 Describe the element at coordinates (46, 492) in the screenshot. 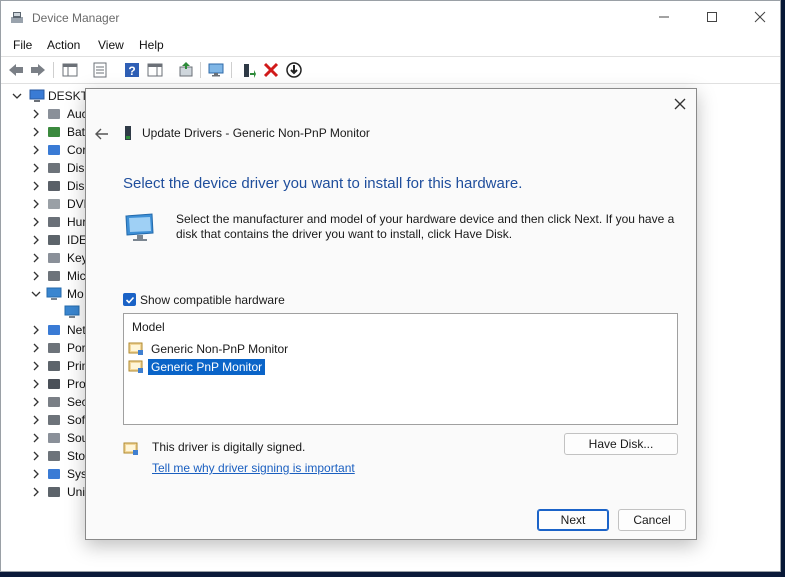

I see `tree-item: Uni` at that location.